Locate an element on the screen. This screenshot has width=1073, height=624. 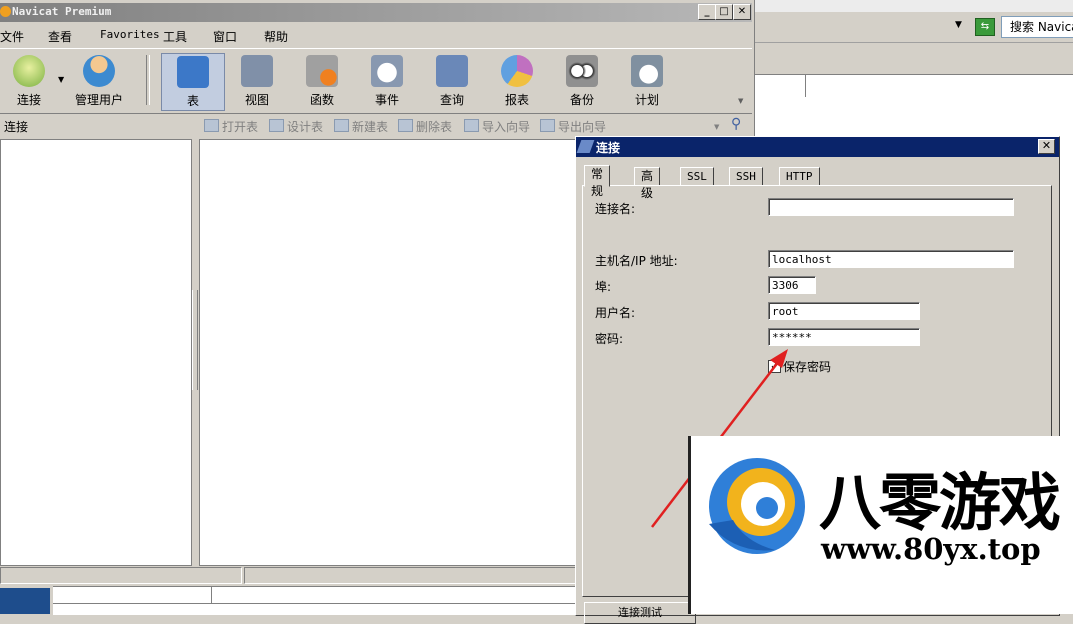
menu-file: 文件 is located at coordinates (12, 36).